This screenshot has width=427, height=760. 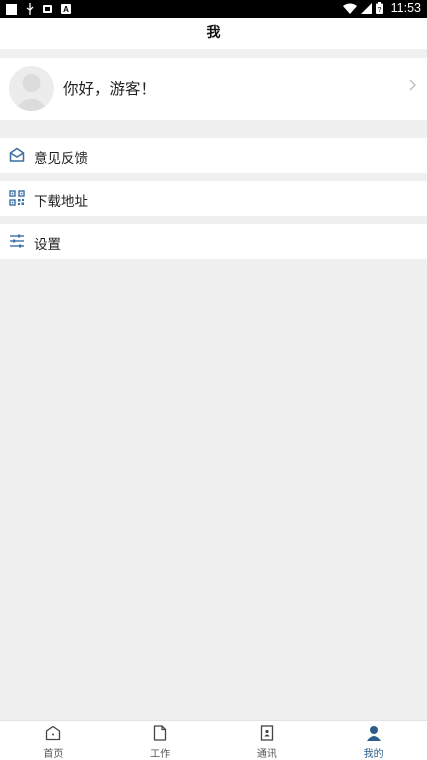 I want to click on menu-item-settings: 设置, so click(x=213, y=241).